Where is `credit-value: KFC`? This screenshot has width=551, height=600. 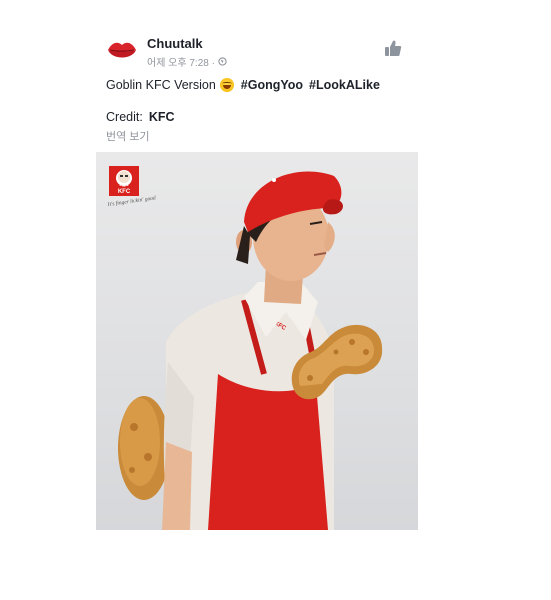
credit-value: KFC is located at coordinates (161, 117).